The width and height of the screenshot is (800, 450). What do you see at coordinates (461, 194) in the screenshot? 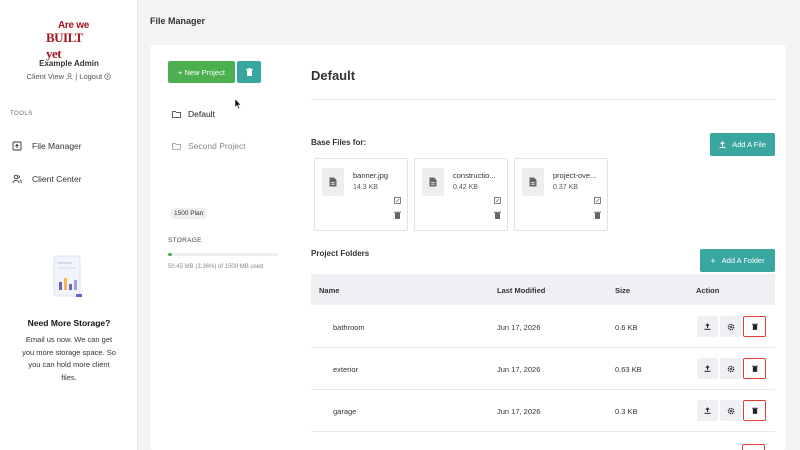
I see `file-card: constructio... 0.42 KB` at bounding box center [461, 194].